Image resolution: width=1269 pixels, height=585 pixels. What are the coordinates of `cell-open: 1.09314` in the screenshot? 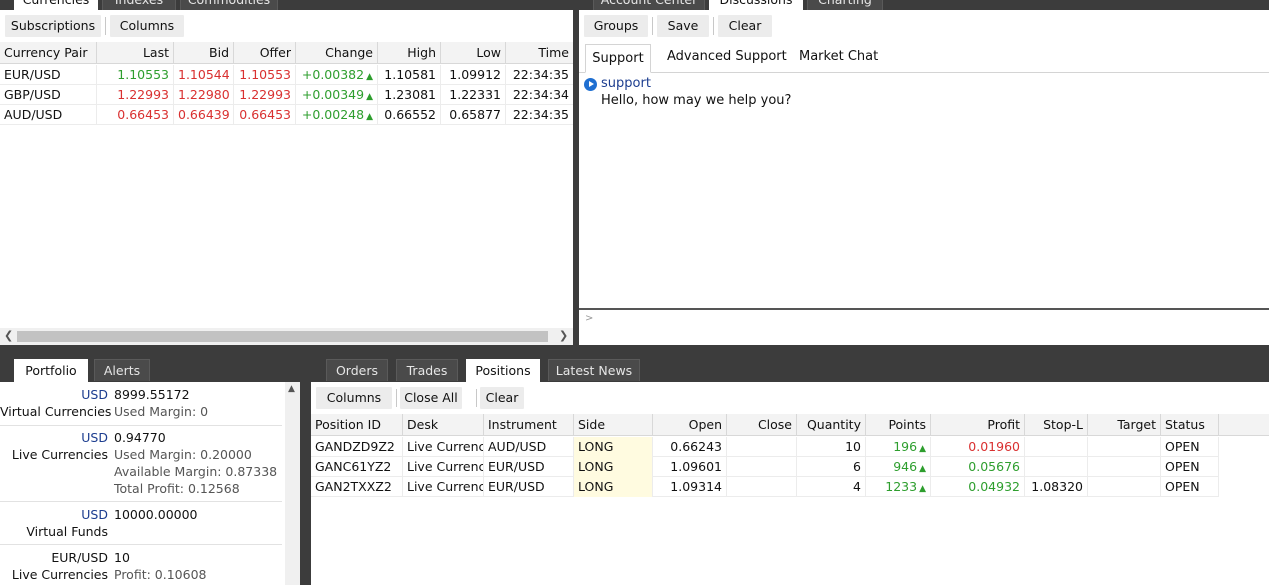 It's located at (690, 487).